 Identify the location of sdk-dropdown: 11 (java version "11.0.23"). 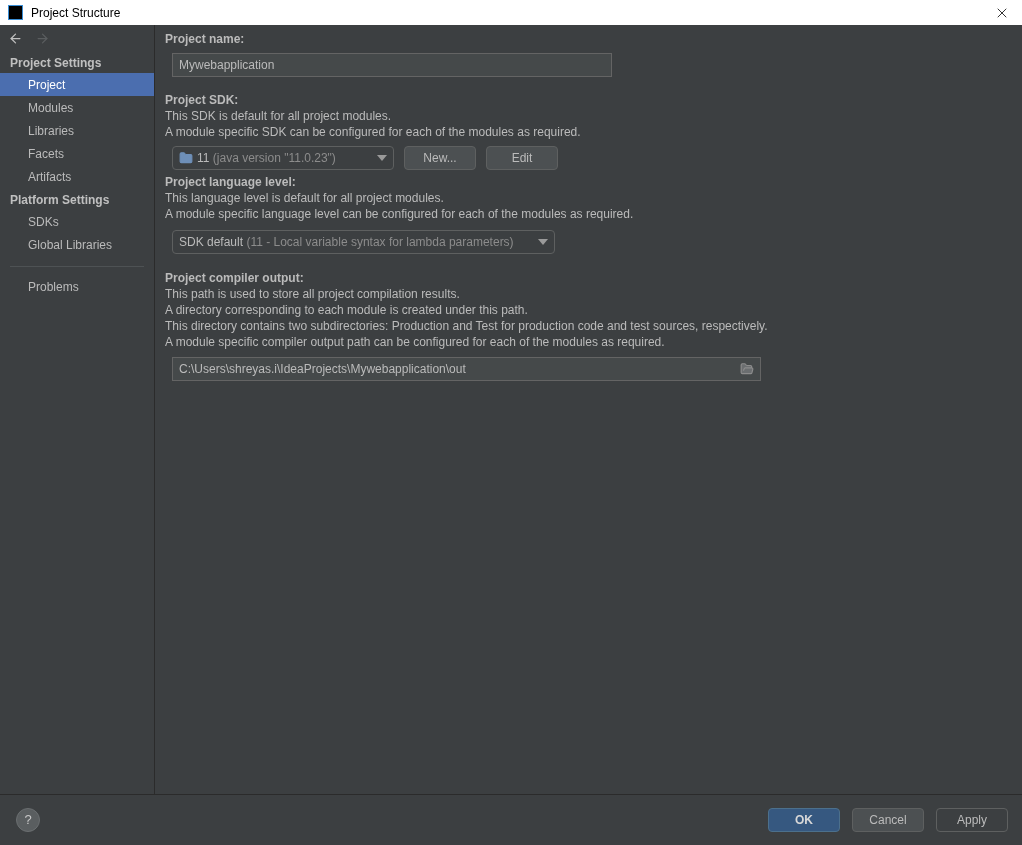
(283, 158).